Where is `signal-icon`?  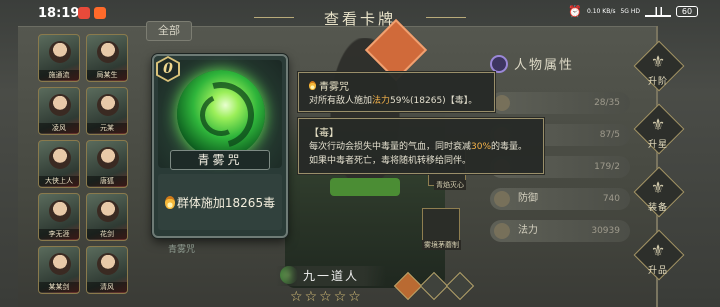 signal-icon is located at coordinates (658, 11).